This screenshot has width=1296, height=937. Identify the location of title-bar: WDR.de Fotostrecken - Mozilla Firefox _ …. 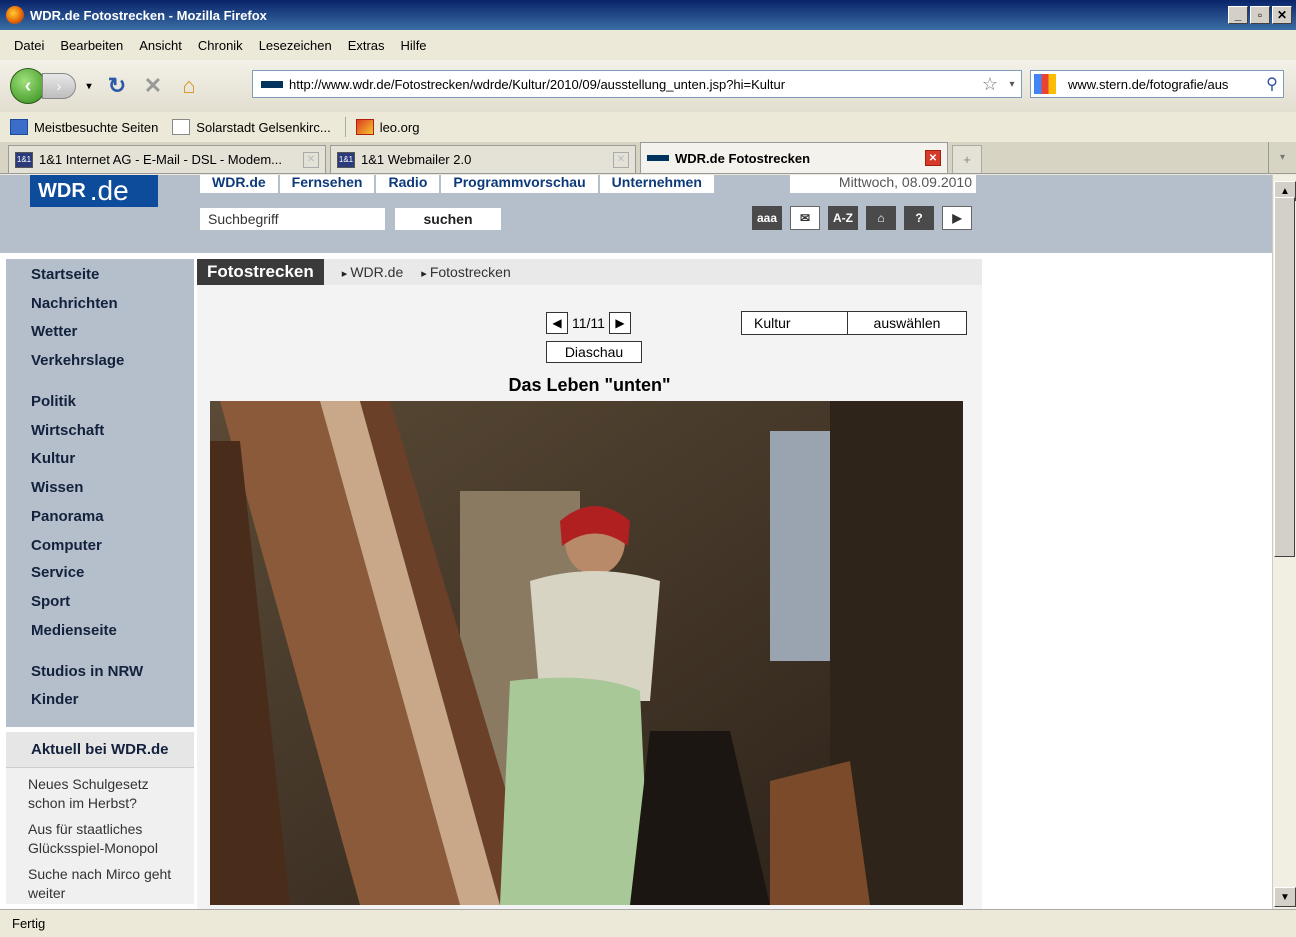
(648, 15).